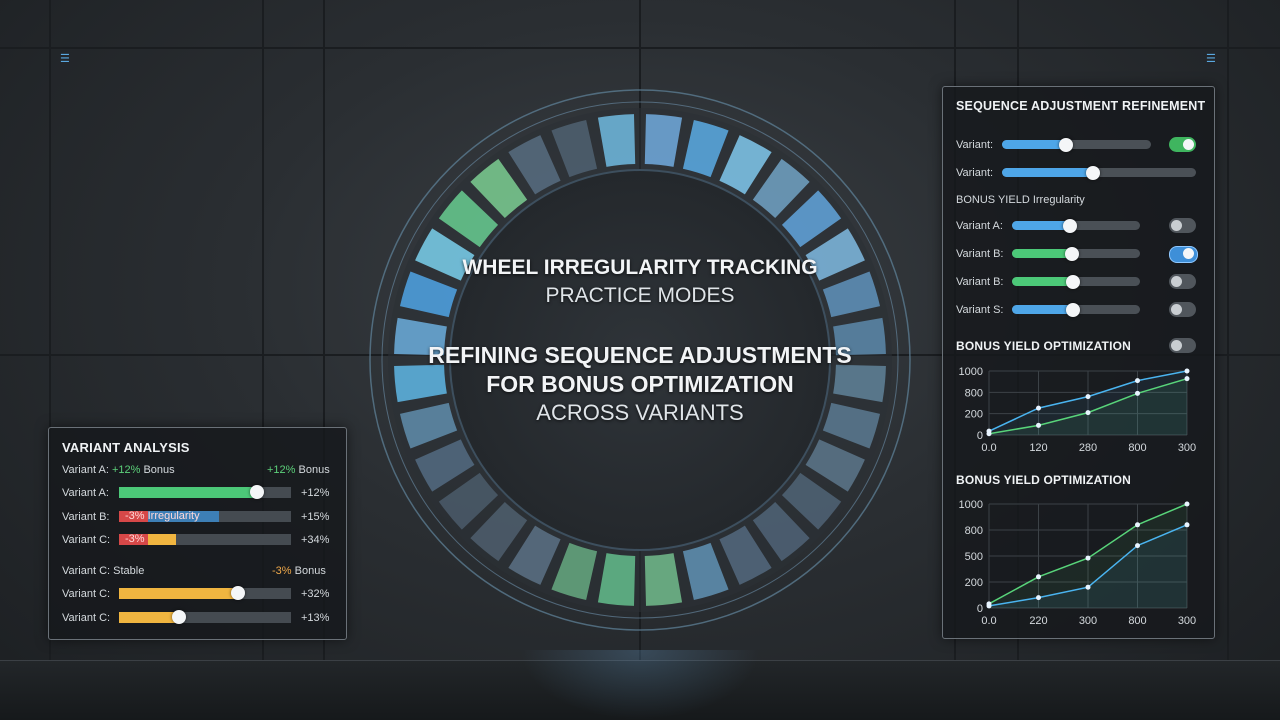 Image resolution: width=1280 pixels, height=720 pixels. Describe the element at coordinates (85, 470) in the screenshot. I see `header-label: Variant A:` at that location.